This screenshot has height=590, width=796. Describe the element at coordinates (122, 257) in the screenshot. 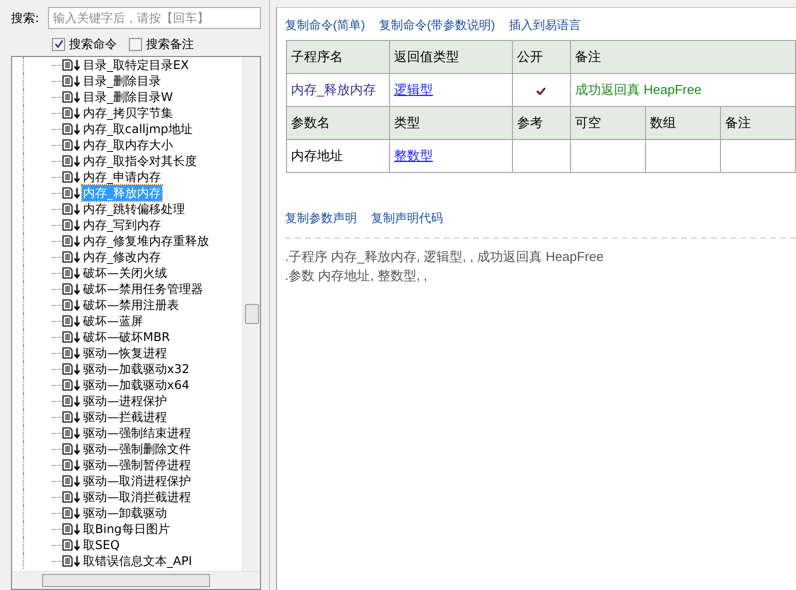

I see `tree-item: 内存_修改内存` at that location.